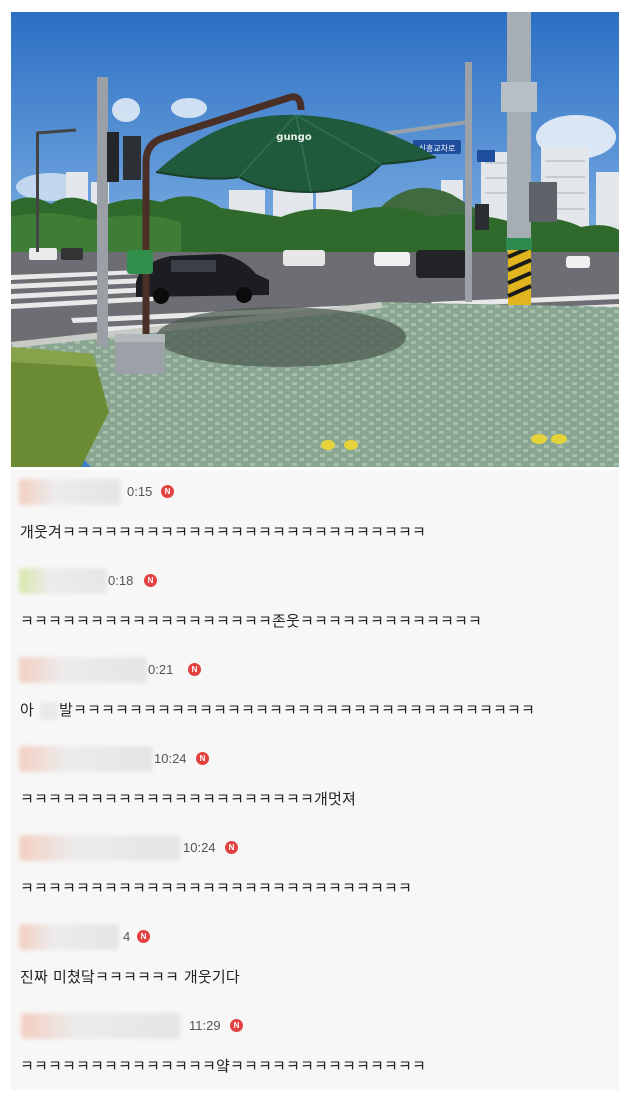  Describe the element at coordinates (121, 580) in the screenshot. I see `comment-time: 0:18` at that location.